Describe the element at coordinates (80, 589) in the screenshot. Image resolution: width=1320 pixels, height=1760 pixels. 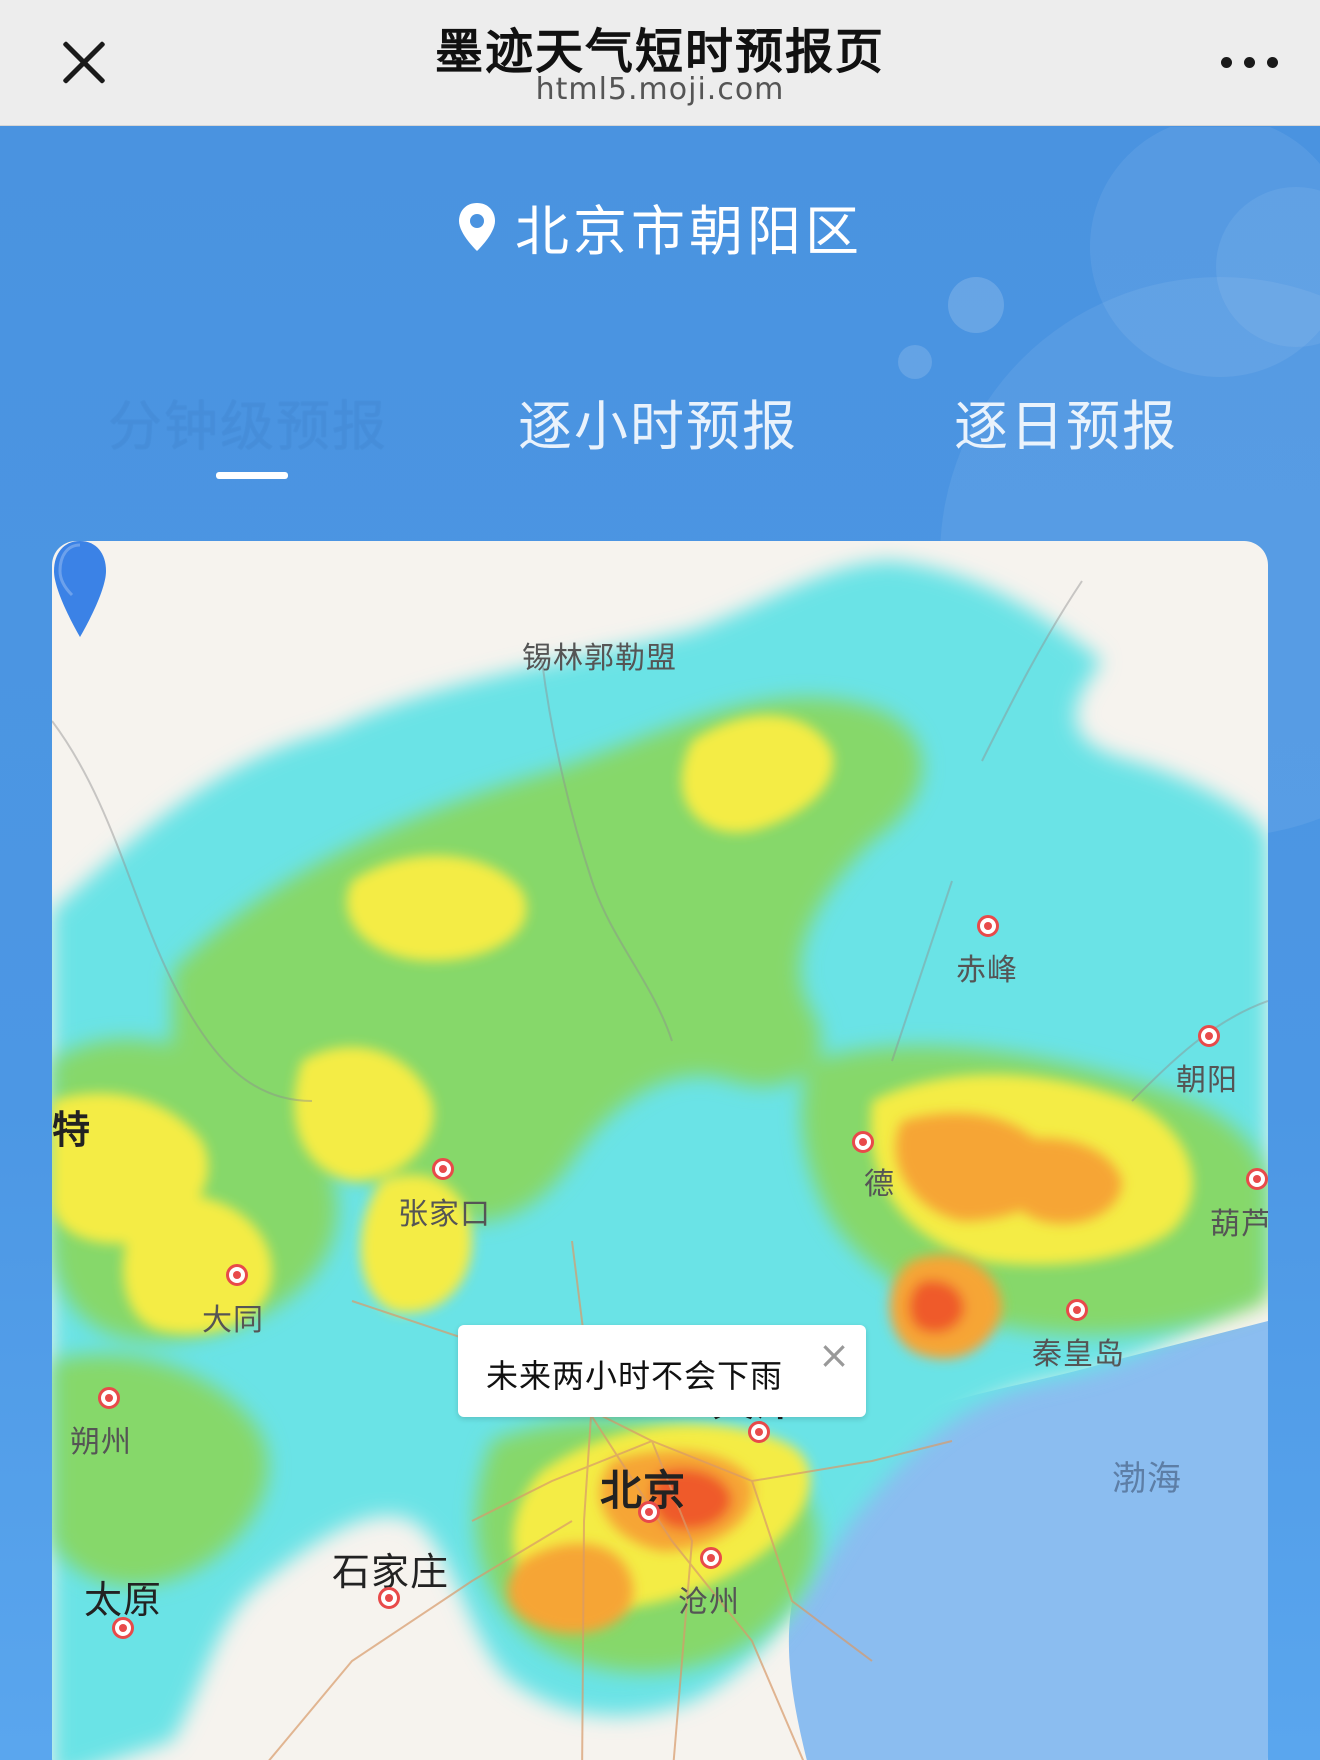
I see `user-location-marker-icon` at that location.